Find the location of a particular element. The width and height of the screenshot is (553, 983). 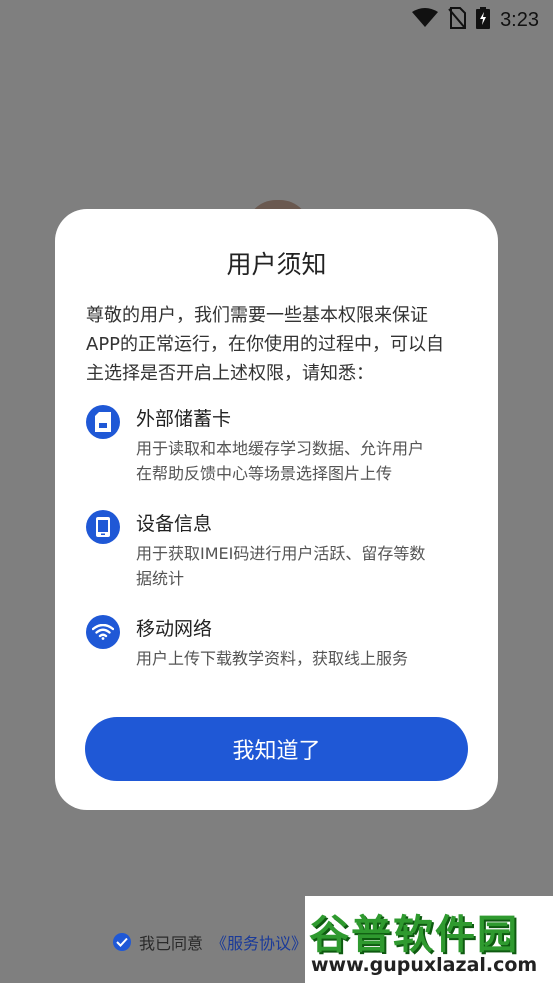

watermark: 谷普软件园 www.gupuxlazal.com is located at coordinates (429, 939).